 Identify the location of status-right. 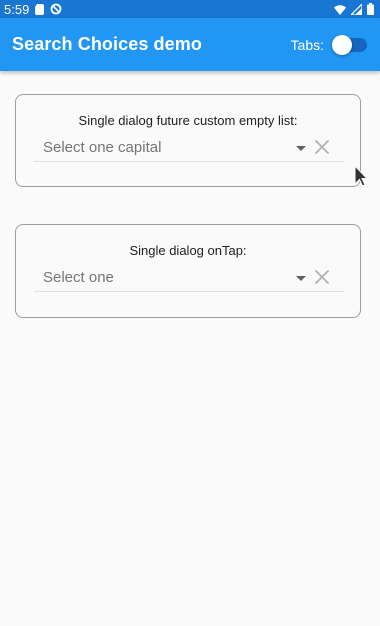
(354, 9).